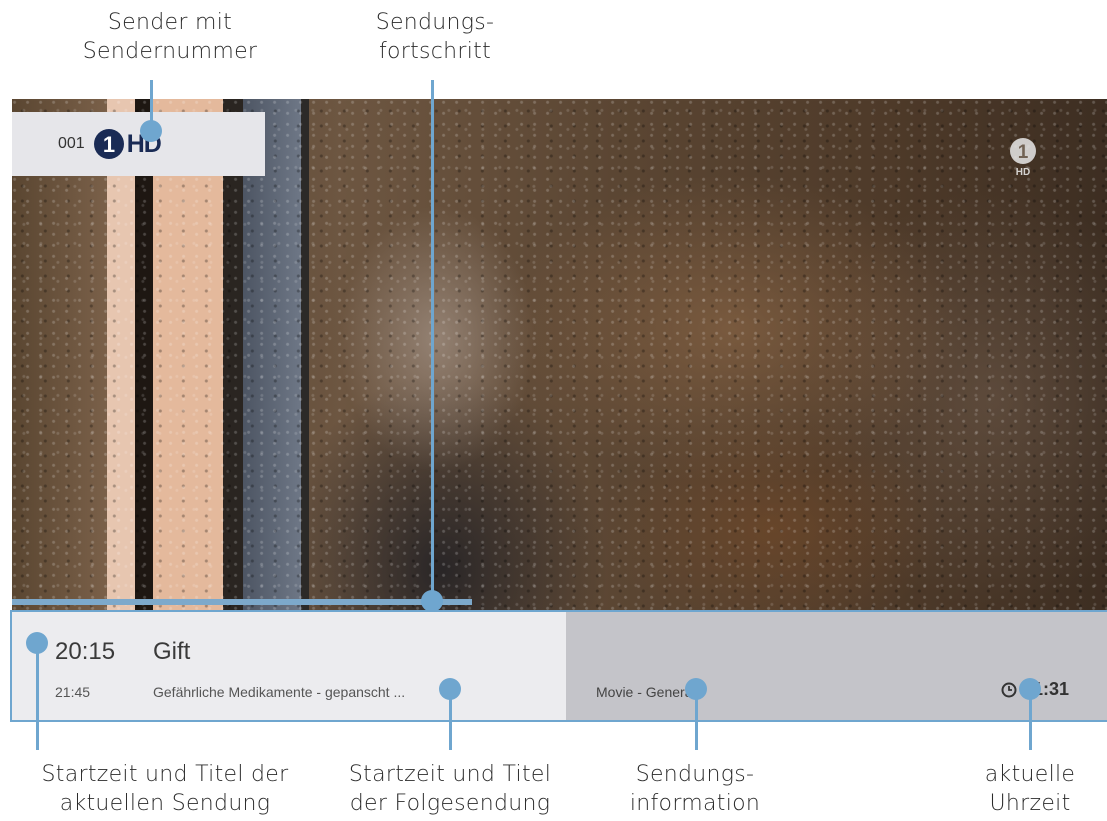 This screenshot has width=1107, height=821. Describe the element at coordinates (696, 689) in the screenshot. I see `marker-show-info` at that location.